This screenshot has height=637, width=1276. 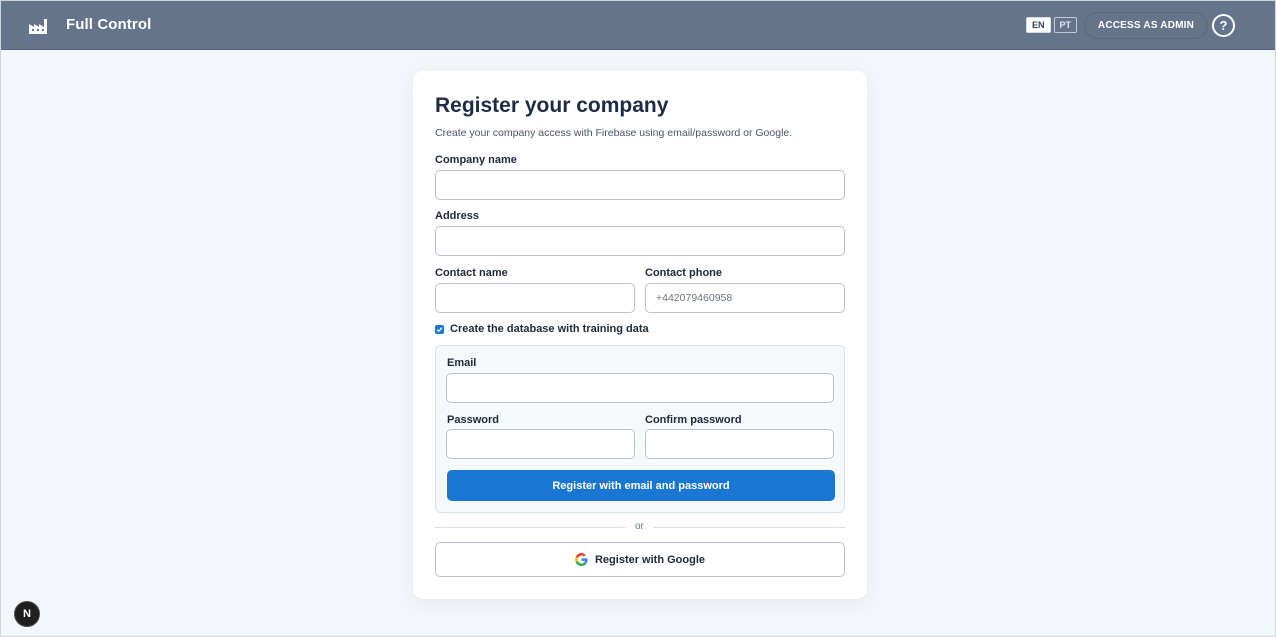 What do you see at coordinates (552, 105) in the screenshot?
I see `page-title: Register your company` at bounding box center [552, 105].